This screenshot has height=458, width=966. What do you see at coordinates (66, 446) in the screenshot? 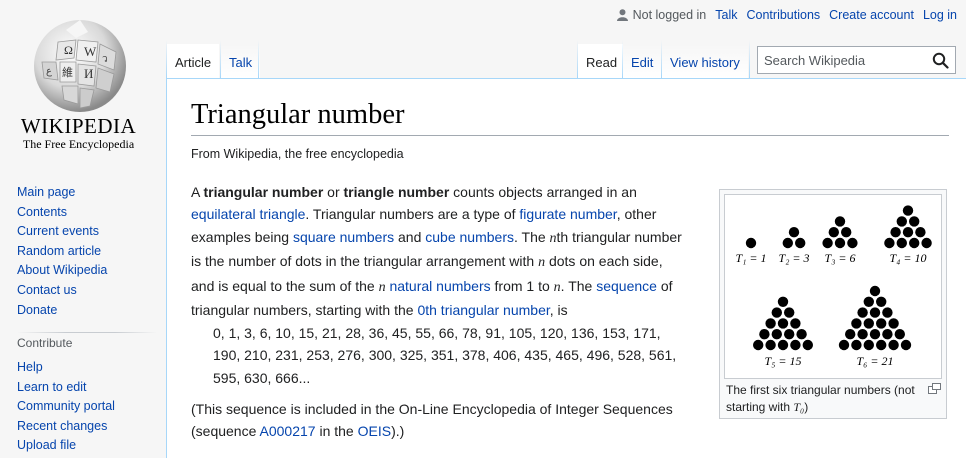
I see `sidebar-item-upload-file: Upload file` at bounding box center [66, 446].